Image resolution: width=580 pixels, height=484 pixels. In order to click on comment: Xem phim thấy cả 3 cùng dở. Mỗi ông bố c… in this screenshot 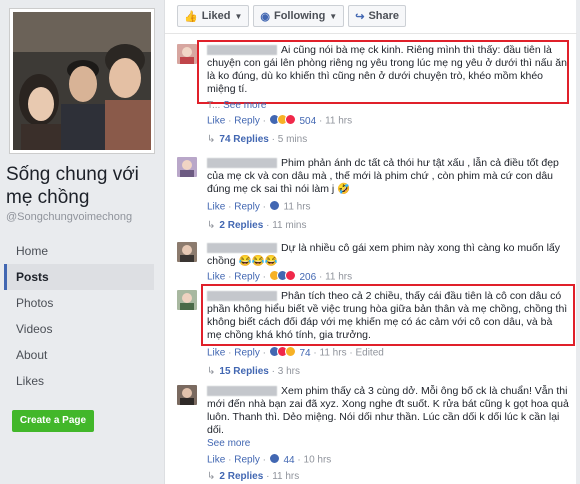, I will do `click(374, 434)`.